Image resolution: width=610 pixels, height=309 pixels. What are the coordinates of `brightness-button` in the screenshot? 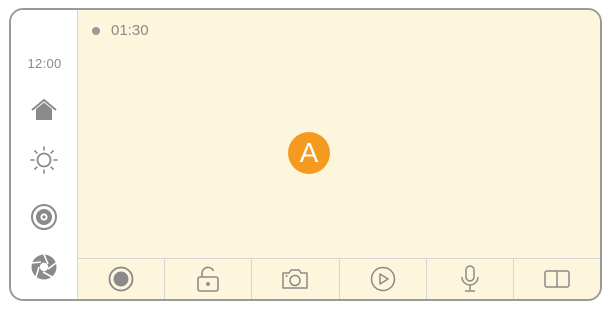 It's located at (44, 160).